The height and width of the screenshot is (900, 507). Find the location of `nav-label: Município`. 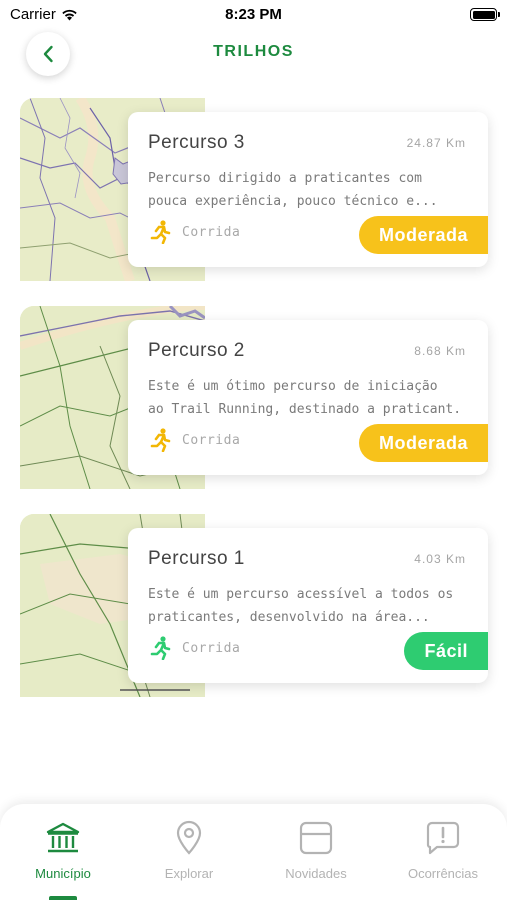

nav-label: Município is located at coordinates (63, 873).